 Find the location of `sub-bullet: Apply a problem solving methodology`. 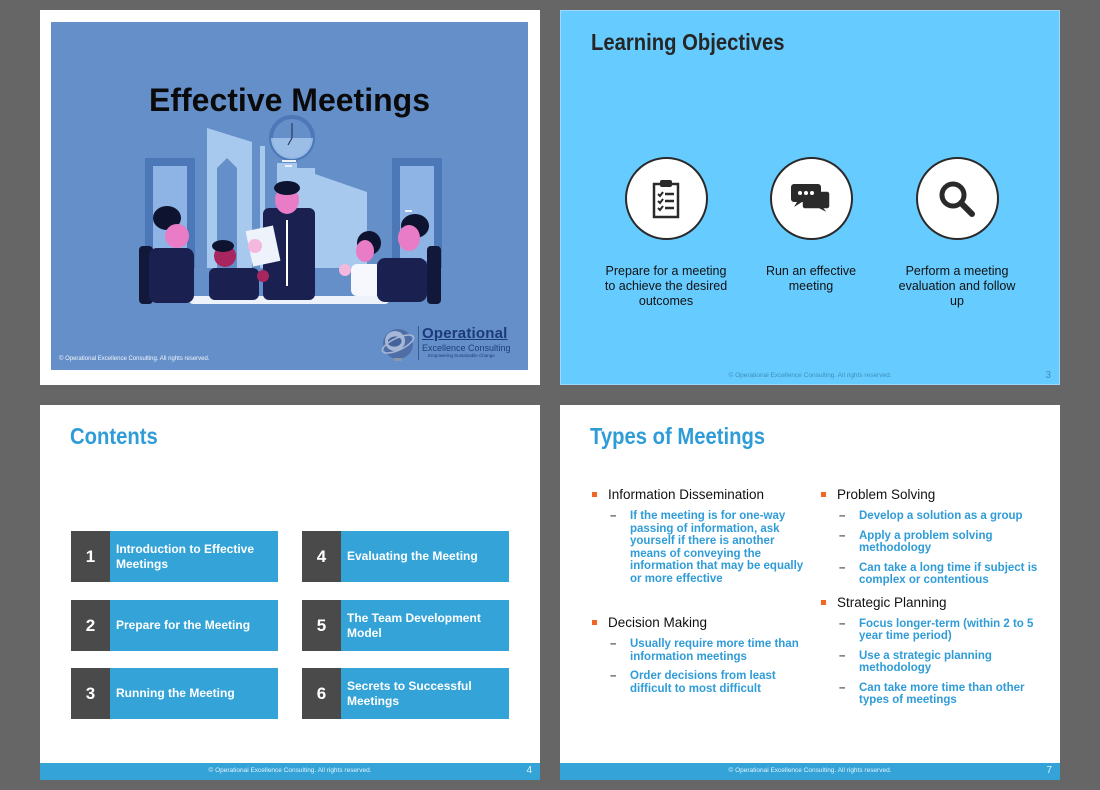

sub-bullet: Apply a problem solving methodology is located at coordinates (931, 542).